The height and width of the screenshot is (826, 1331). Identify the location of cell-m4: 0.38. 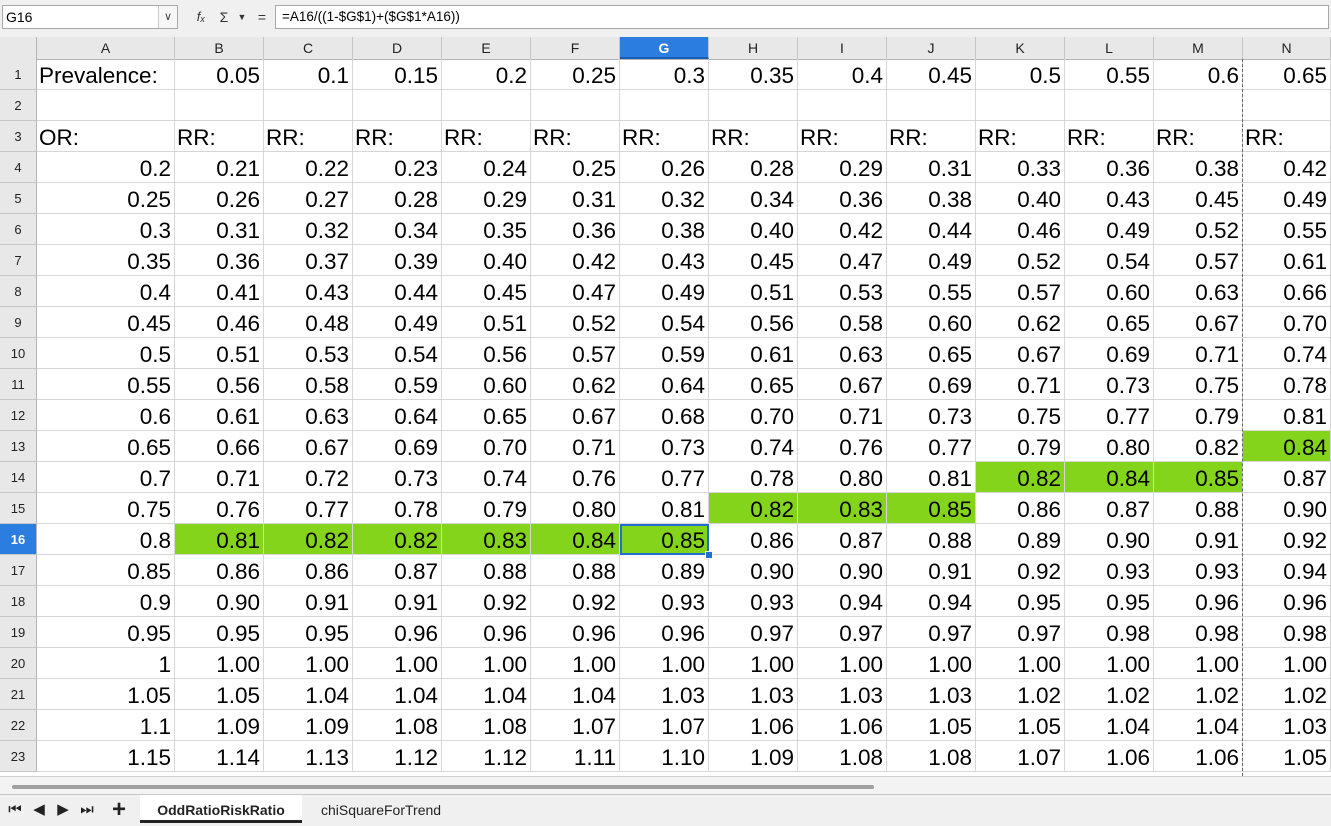
(1198, 167).